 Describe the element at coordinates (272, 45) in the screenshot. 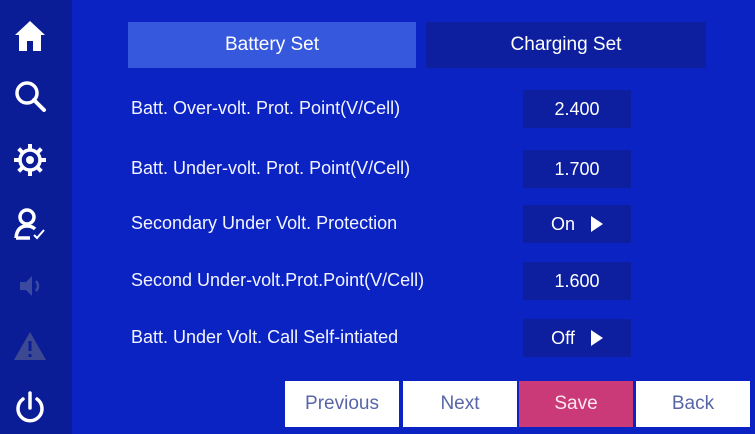

I see `tab-battery-set: Battery Set` at that location.